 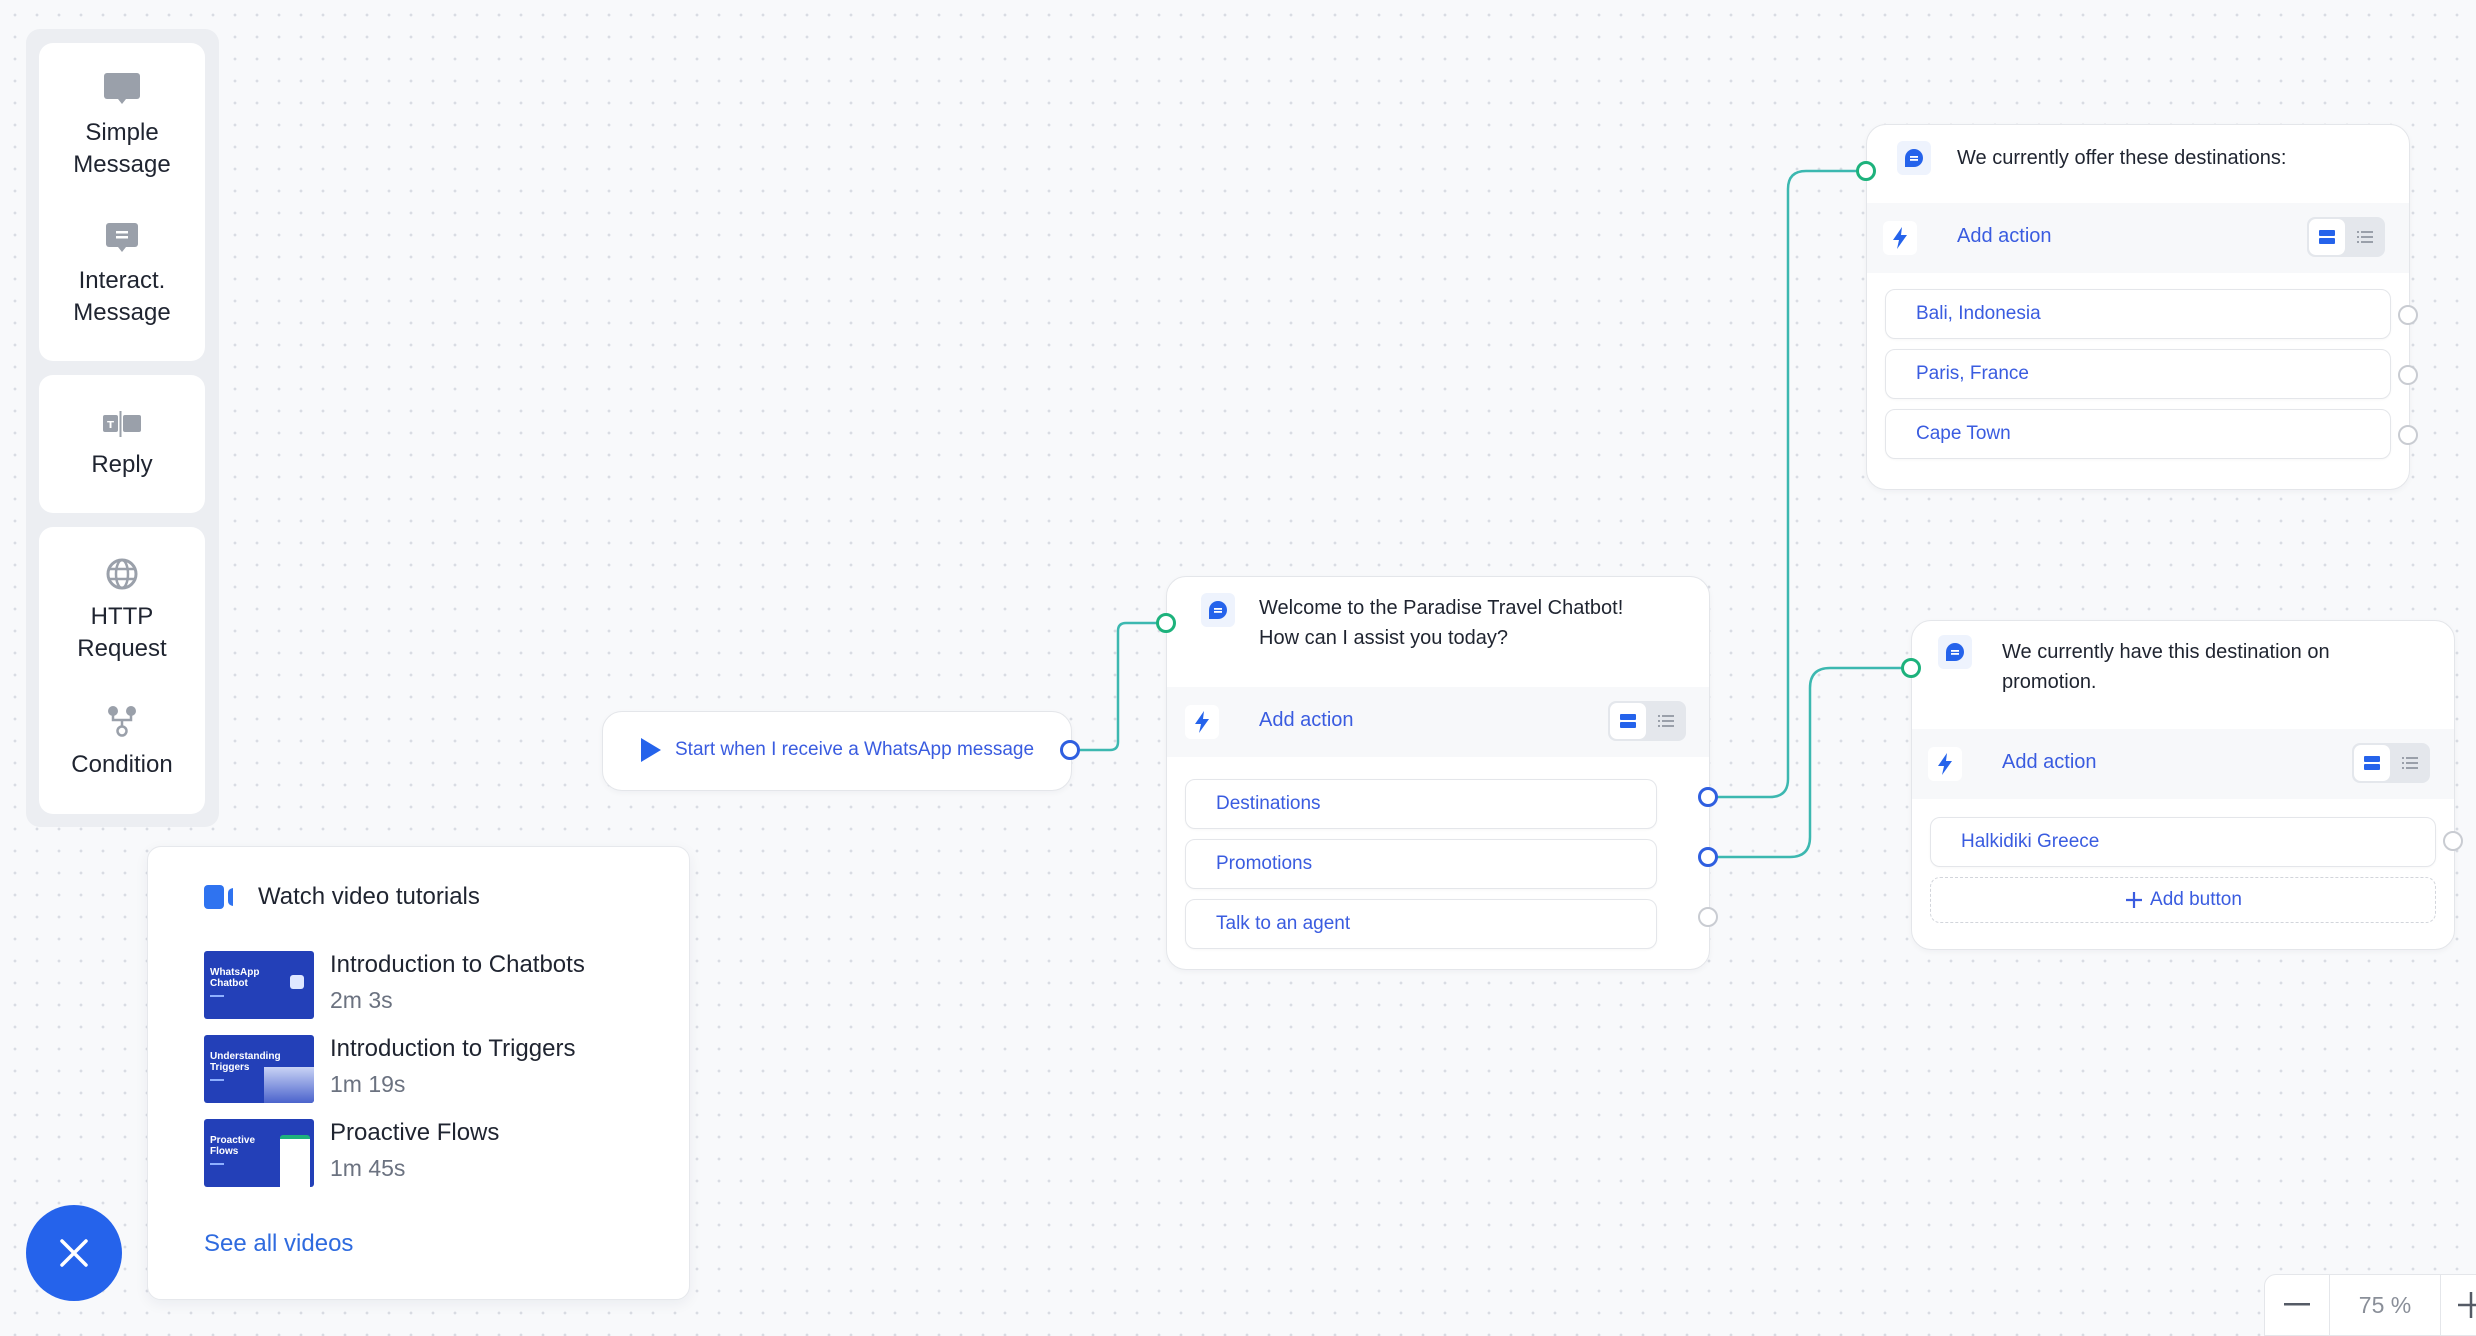 I want to click on robot-icon, so click(x=297, y=982).